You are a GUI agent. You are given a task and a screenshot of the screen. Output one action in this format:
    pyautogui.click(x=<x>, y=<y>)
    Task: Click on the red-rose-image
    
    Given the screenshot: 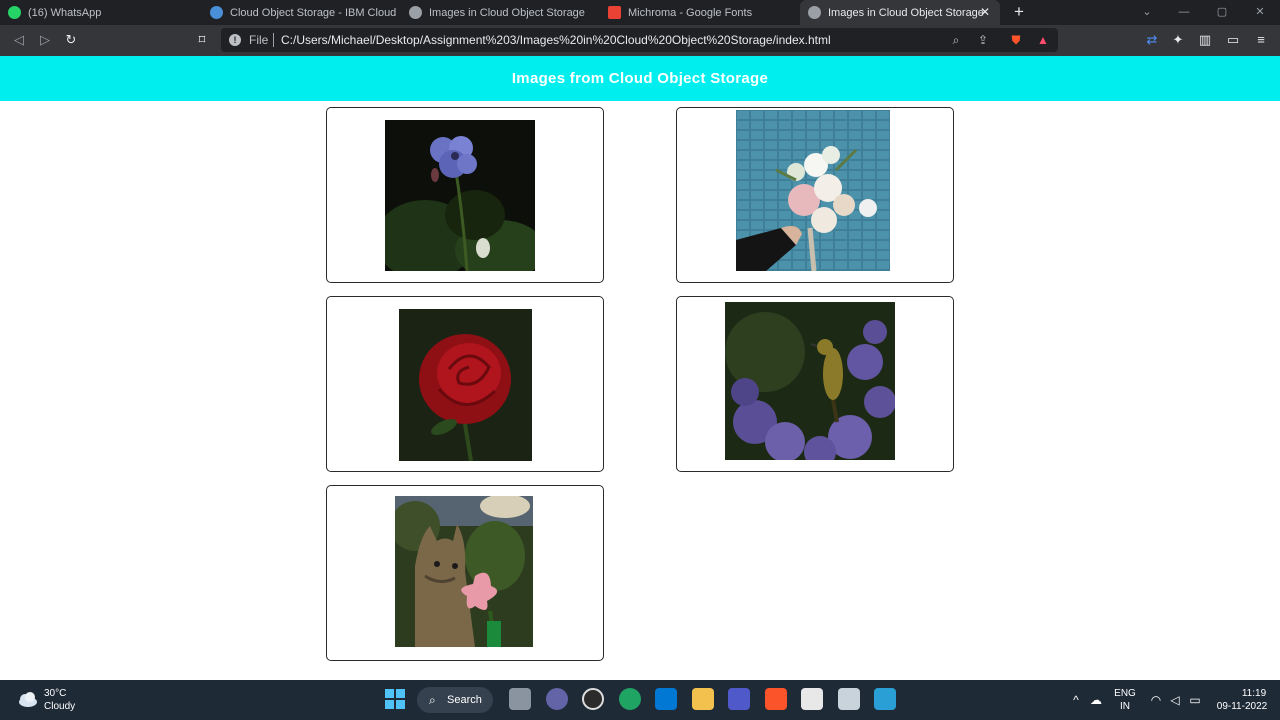 What is the action you would take?
    pyautogui.click(x=465, y=385)
    